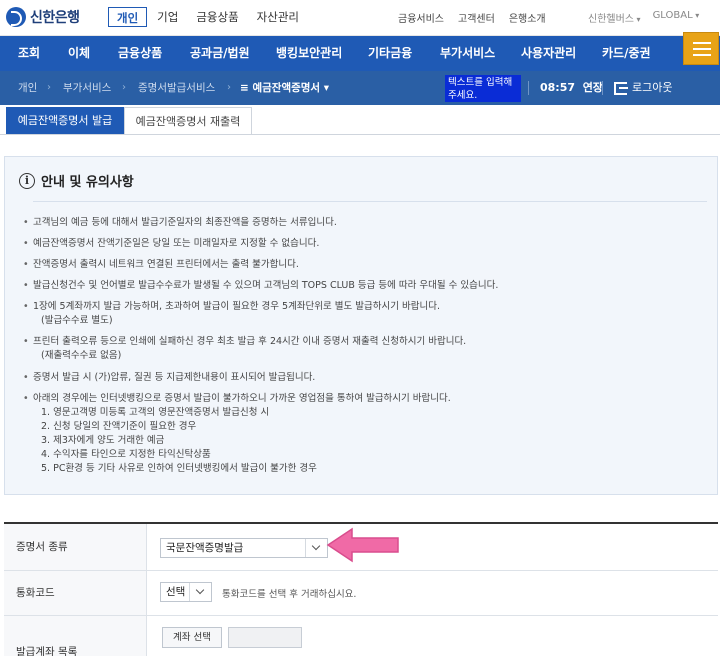 The image size is (720, 656). I want to click on top-nav-corporate: 기업, so click(167, 17).